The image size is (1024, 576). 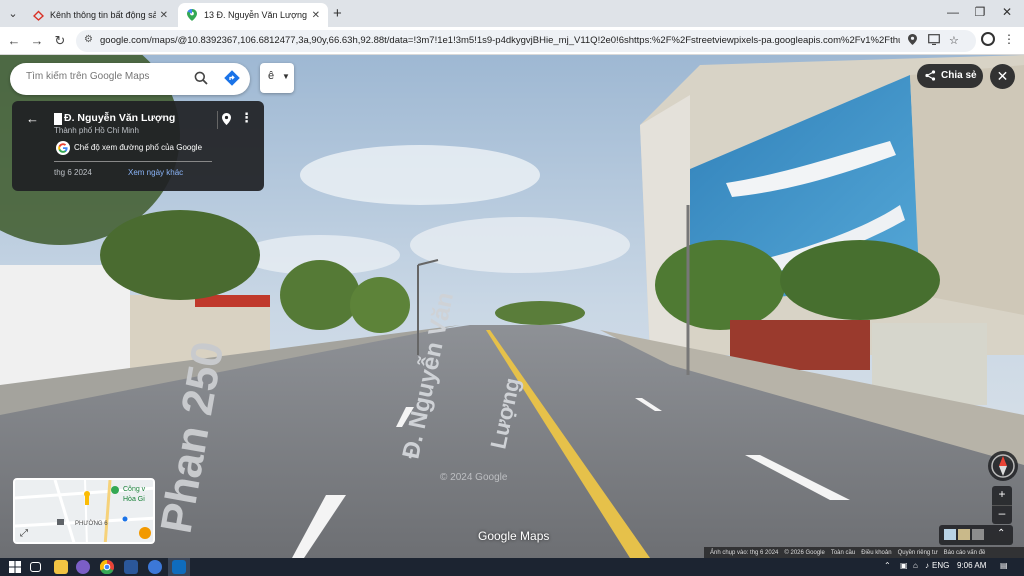 What do you see at coordinates (32, 118) in the screenshot?
I see `back-arrow-icon: ←` at bounding box center [32, 118].